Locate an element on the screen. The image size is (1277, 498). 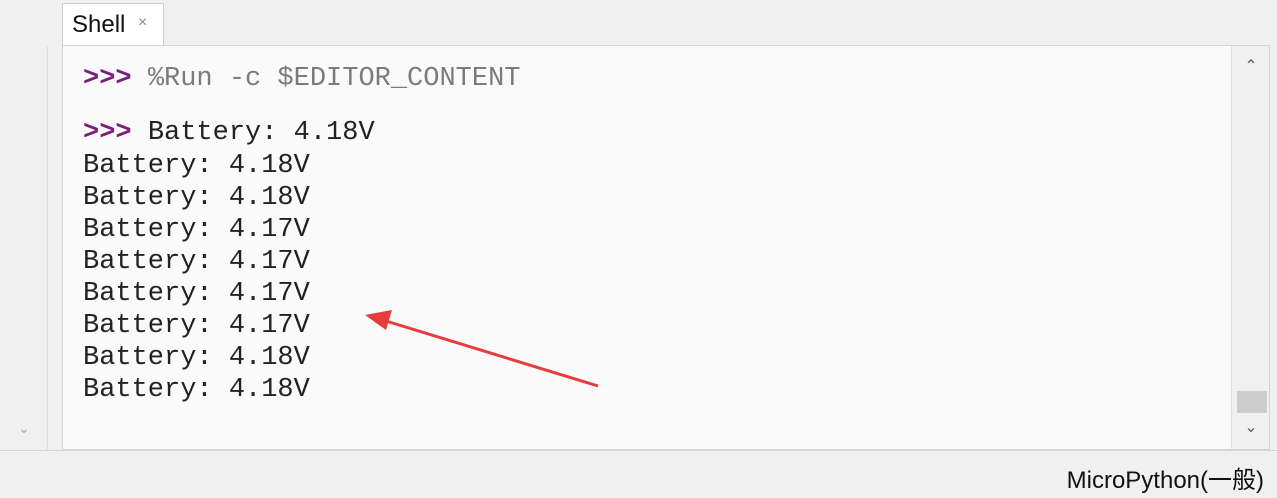
left-gutter: ⌄ is located at coordinates (24, 225).